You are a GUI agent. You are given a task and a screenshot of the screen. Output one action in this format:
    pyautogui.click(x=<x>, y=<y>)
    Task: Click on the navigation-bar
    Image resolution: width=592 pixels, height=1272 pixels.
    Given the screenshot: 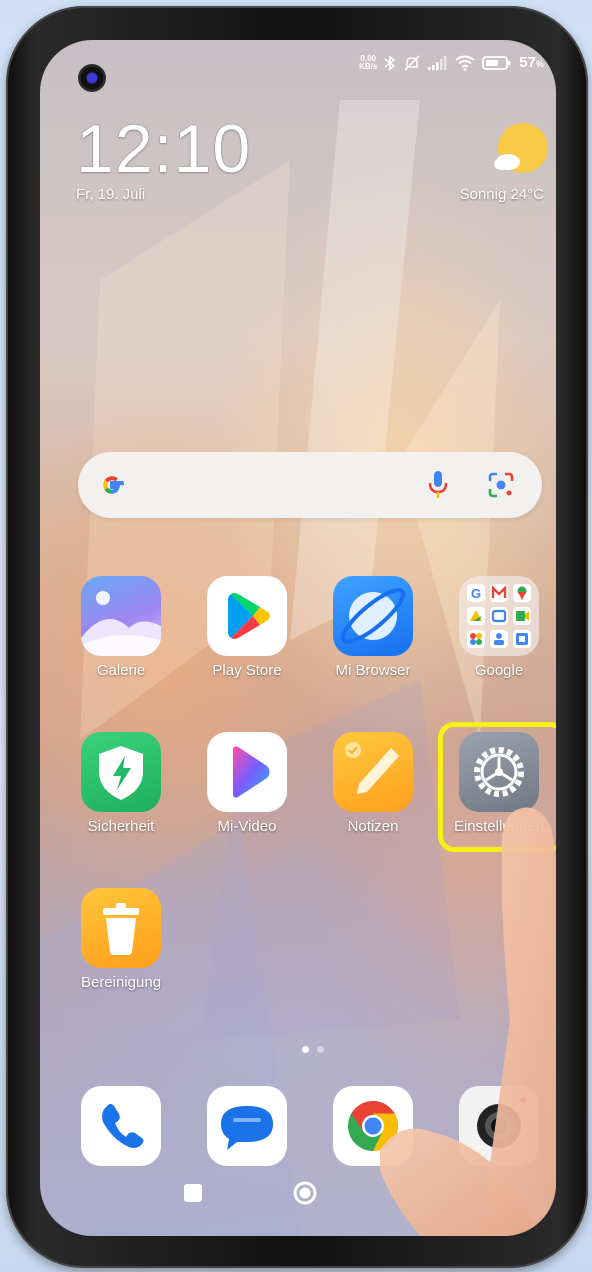 What is the action you would take?
    pyautogui.click(x=298, y=1198)
    